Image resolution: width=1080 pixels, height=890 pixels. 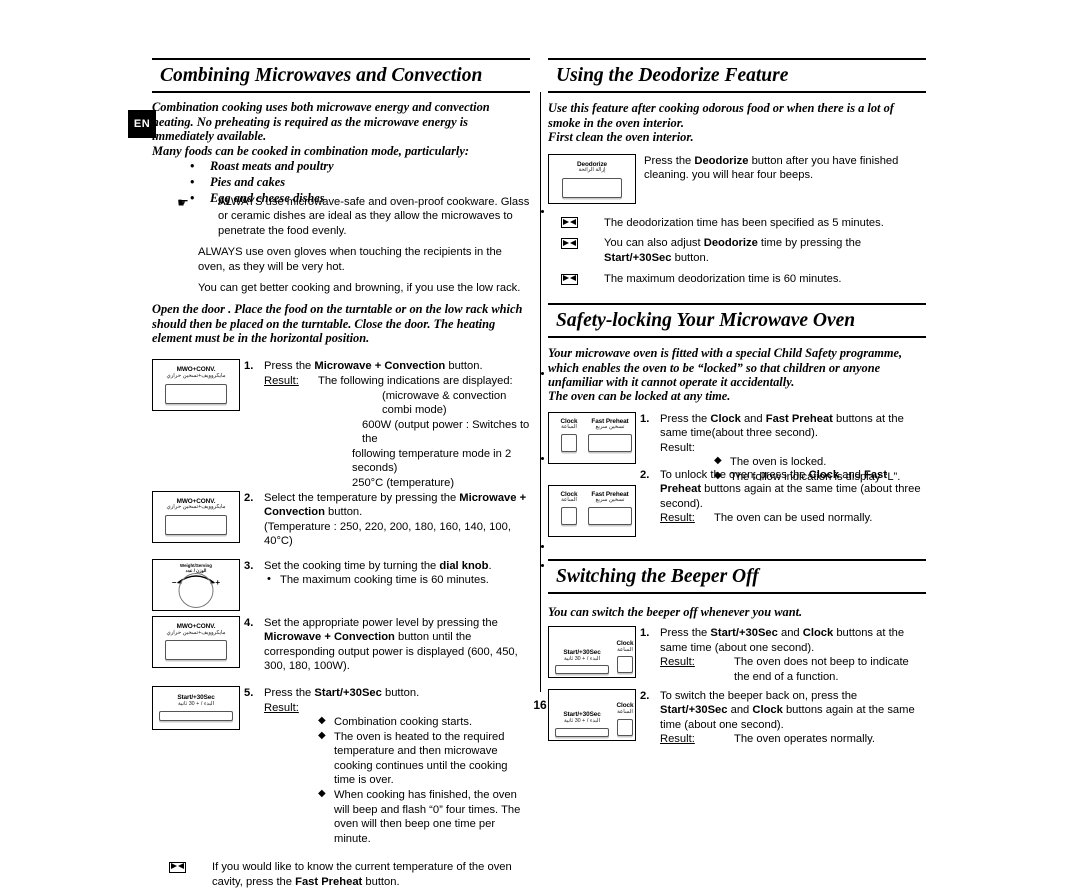 What do you see at coordinates (654, 243) in the screenshot?
I see `note-text-pre: You can also adjust` at bounding box center [654, 243].